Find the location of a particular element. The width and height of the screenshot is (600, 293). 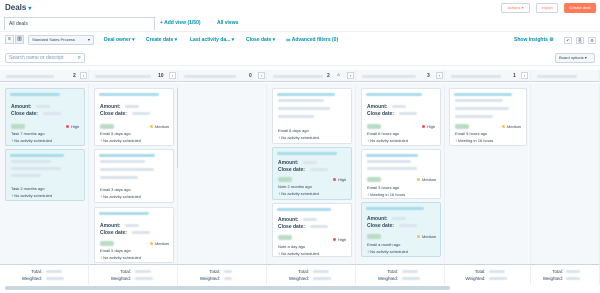

deal-owner-label: Deal owner is located at coordinates (117, 40).